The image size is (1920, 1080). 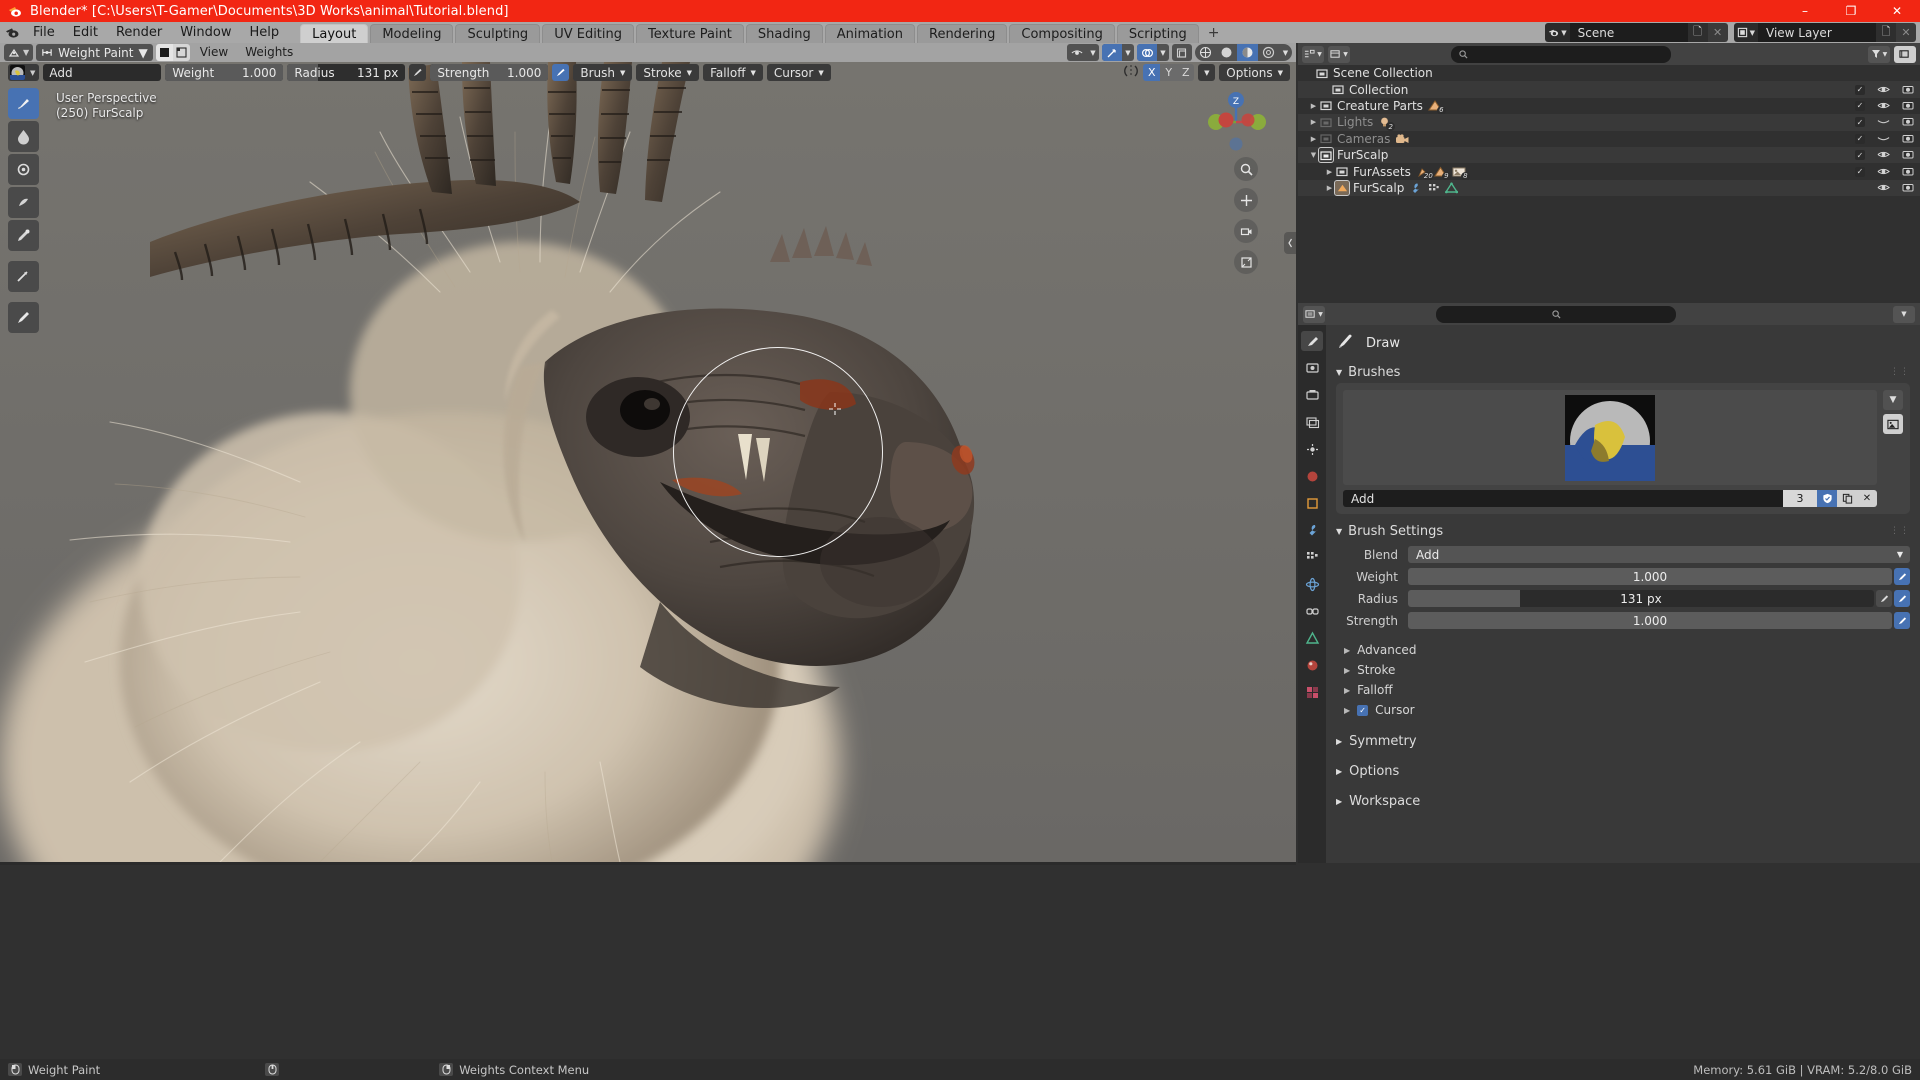 I want to click on tab-shading: Shading, so click(x=784, y=33).